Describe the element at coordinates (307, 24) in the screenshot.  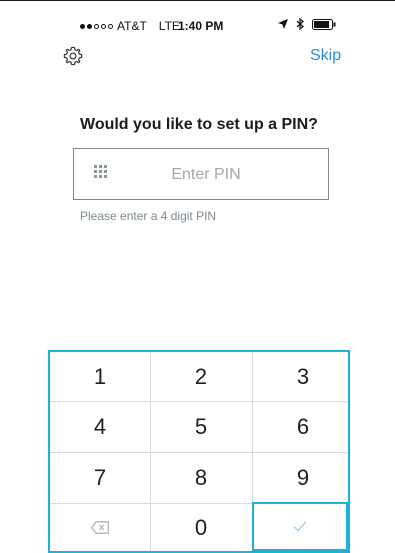
I see `status-right` at that location.